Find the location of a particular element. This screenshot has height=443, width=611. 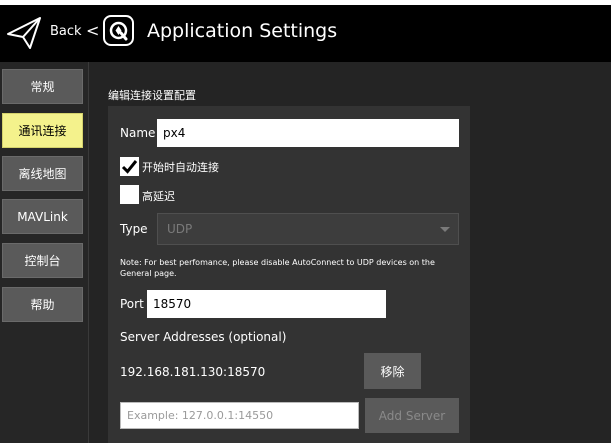

nav-item-general: 常规 is located at coordinates (42, 86).